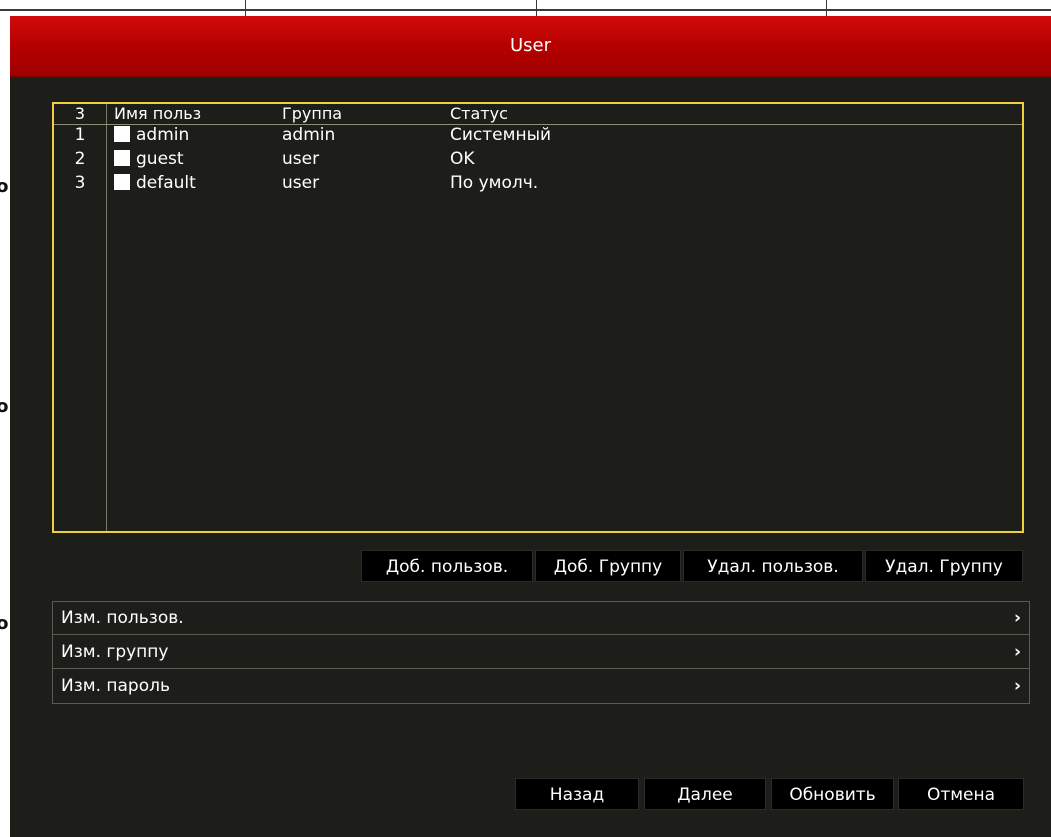 This screenshot has height=837, width=1051. Describe the element at coordinates (944, 566) in the screenshot. I see `delete-group-button: Удал. Группу` at that location.